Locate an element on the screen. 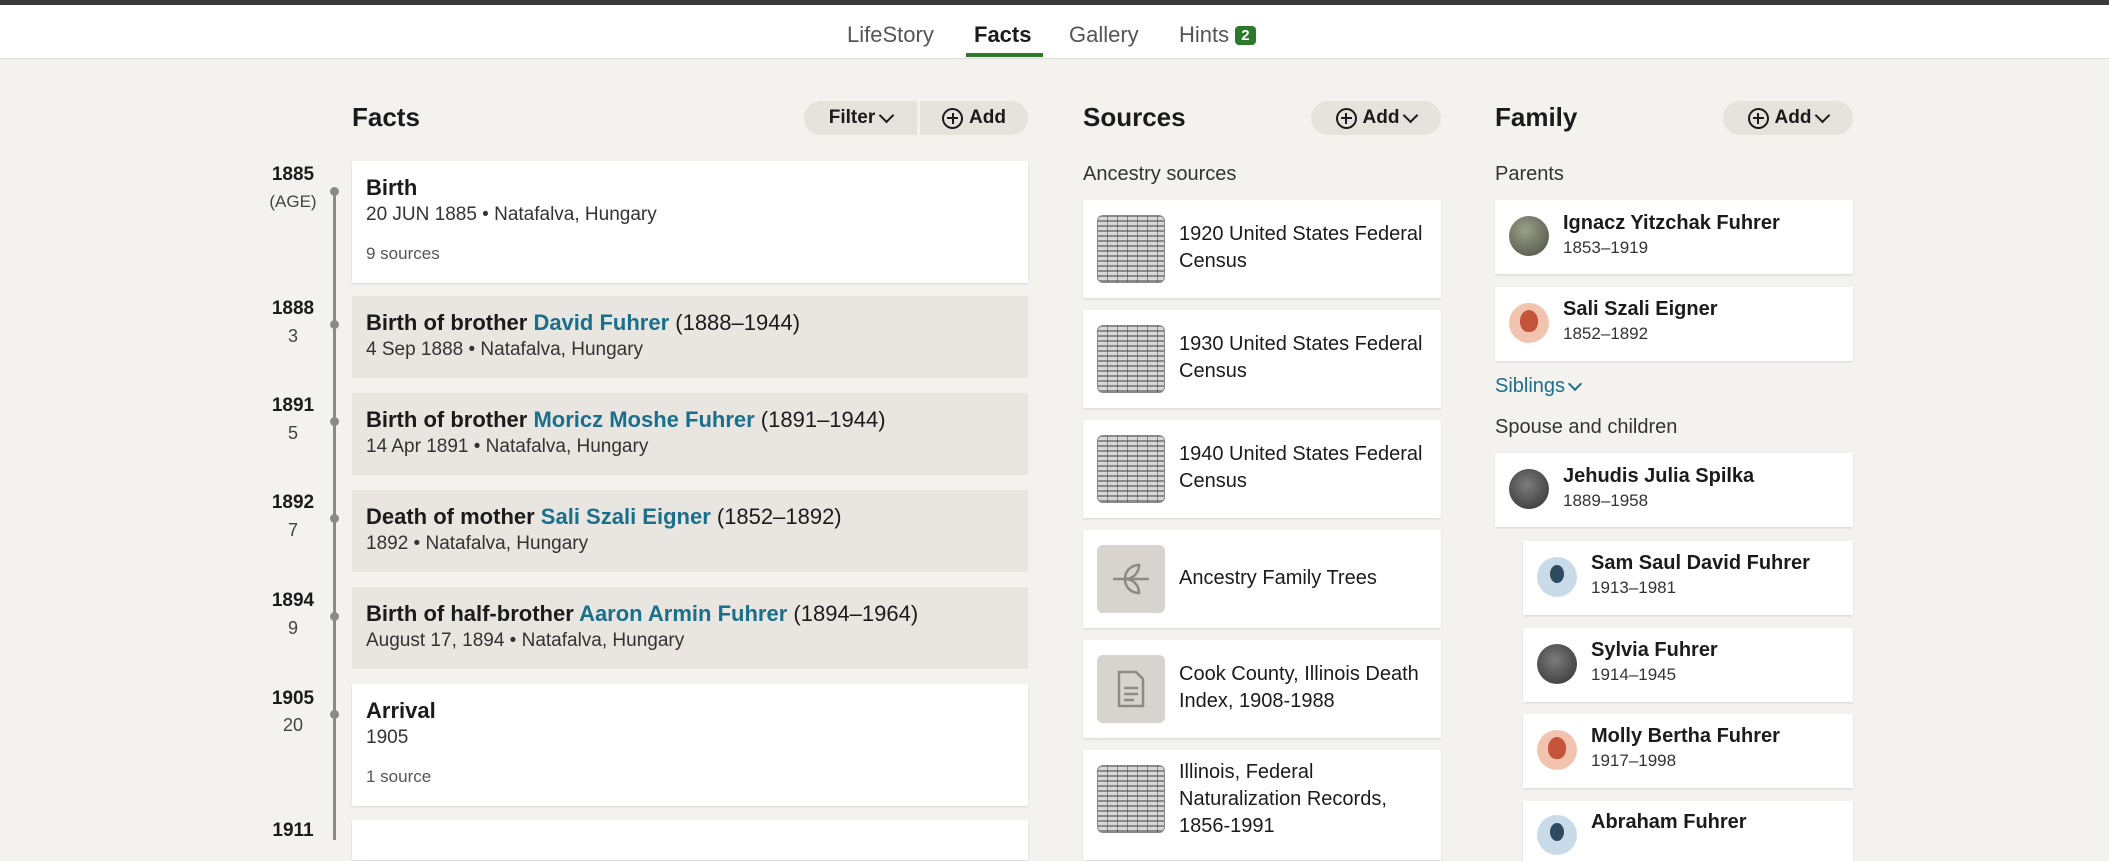 The image size is (2109, 861). add-family-button: Add is located at coordinates (1788, 118).